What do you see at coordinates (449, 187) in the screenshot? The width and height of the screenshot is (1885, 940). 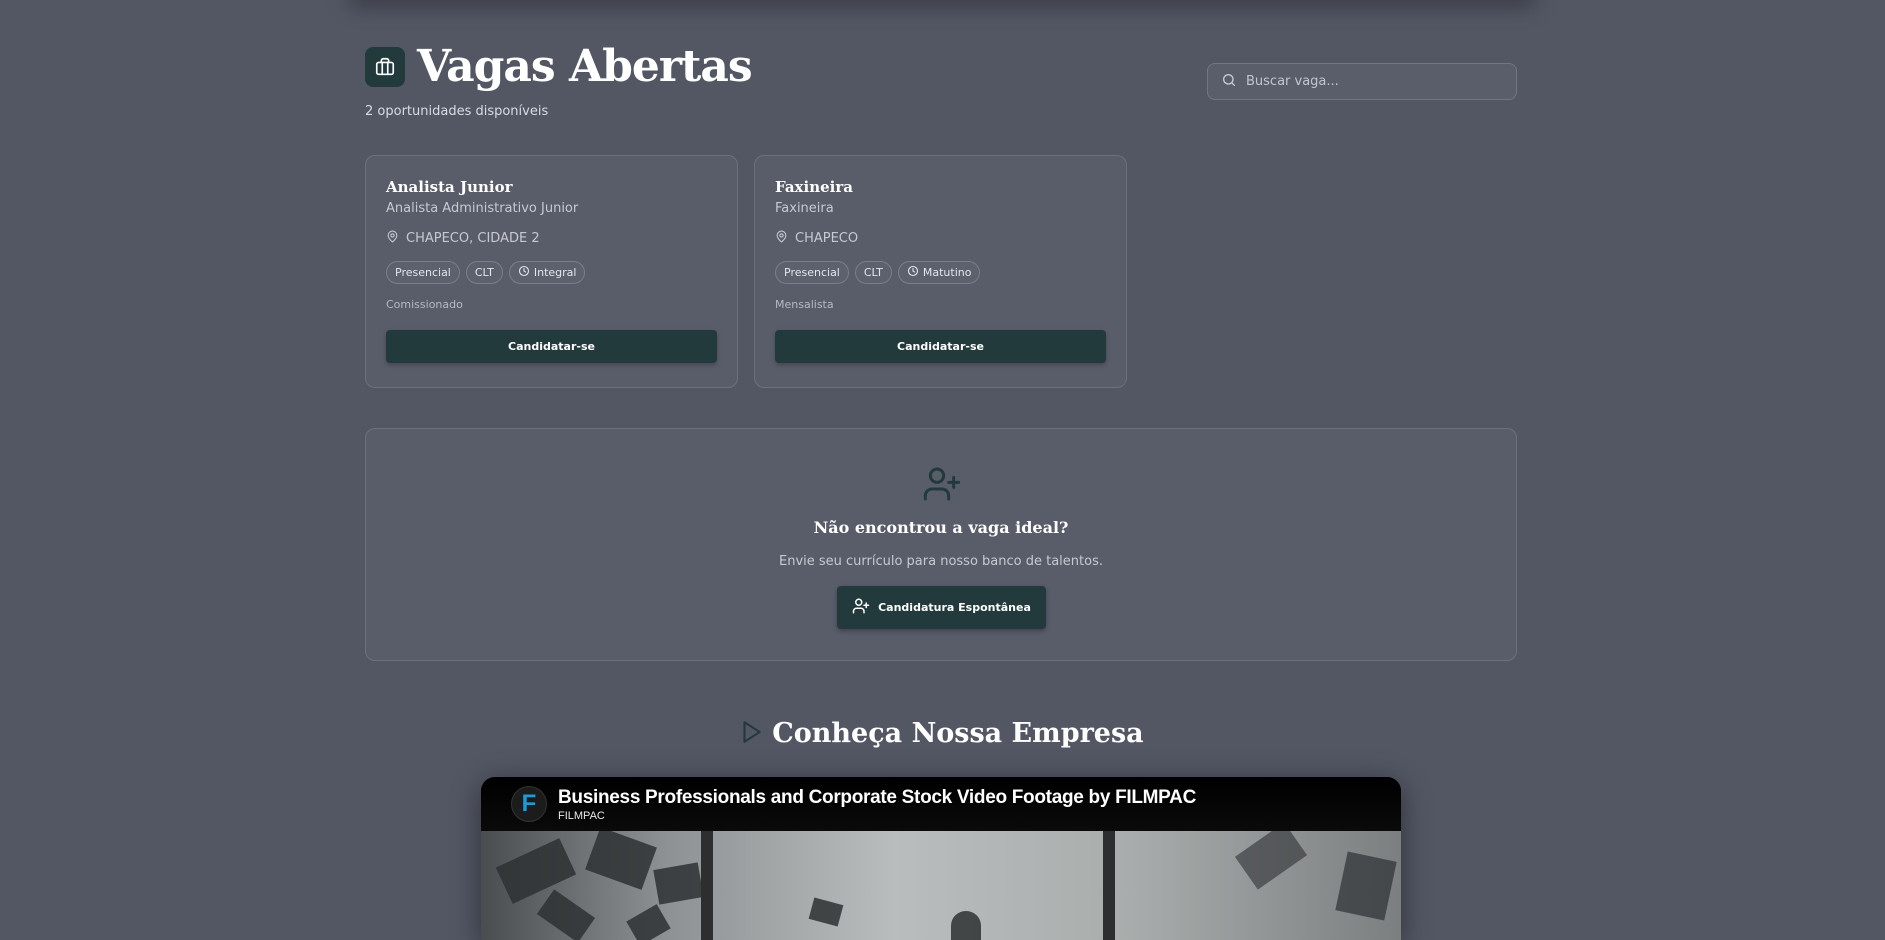 I see `job-title: Analista Junior` at bounding box center [449, 187].